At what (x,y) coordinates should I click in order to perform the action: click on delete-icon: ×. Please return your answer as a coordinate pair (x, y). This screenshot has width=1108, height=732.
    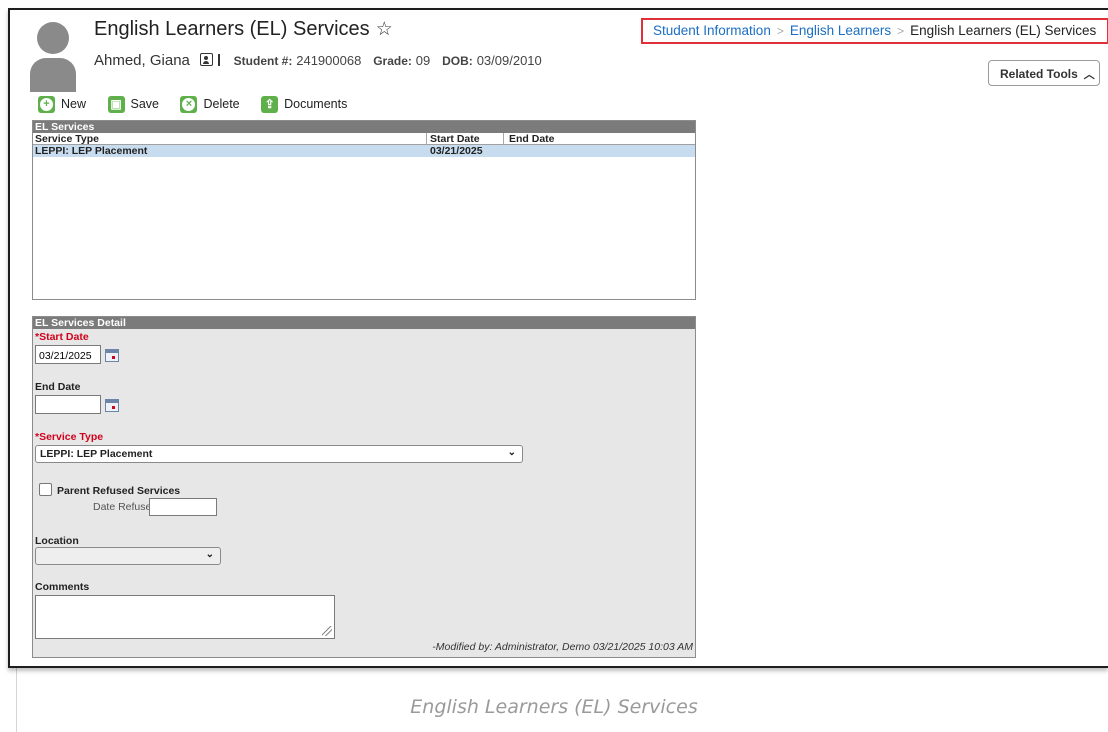
    Looking at the image, I should click on (189, 104).